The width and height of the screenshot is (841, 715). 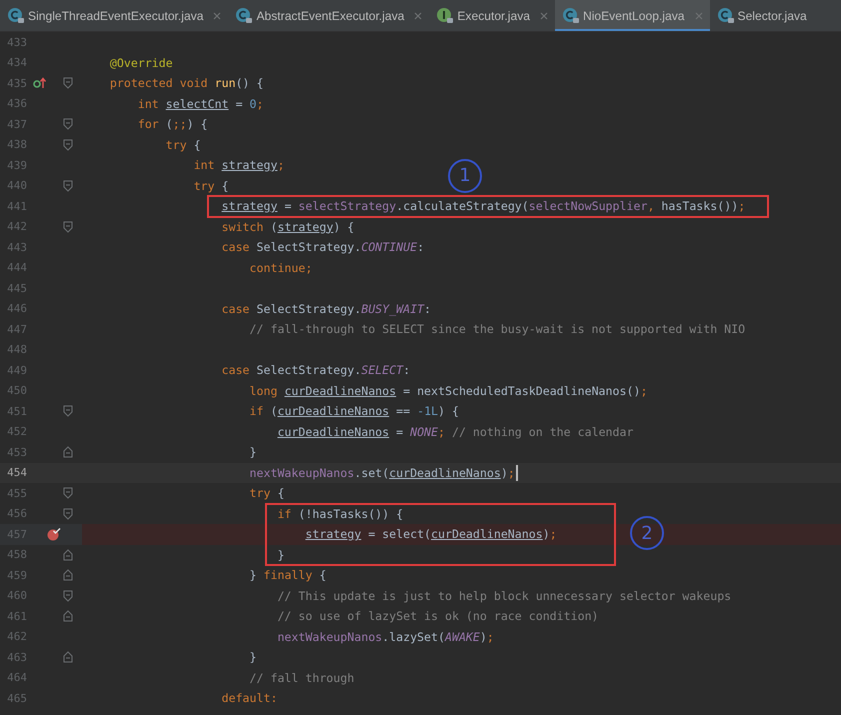 I want to click on callout-number: 2, so click(x=647, y=533).